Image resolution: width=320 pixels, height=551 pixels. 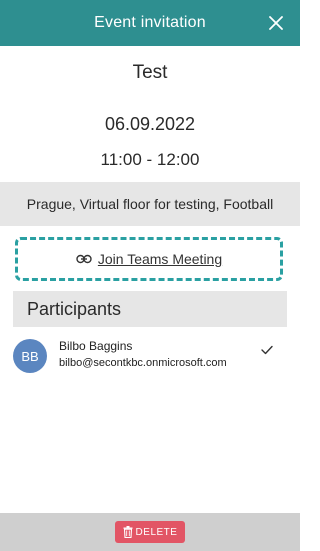 What do you see at coordinates (30, 356) in the screenshot?
I see `avatar: BB` at bounding box center [30, 356].